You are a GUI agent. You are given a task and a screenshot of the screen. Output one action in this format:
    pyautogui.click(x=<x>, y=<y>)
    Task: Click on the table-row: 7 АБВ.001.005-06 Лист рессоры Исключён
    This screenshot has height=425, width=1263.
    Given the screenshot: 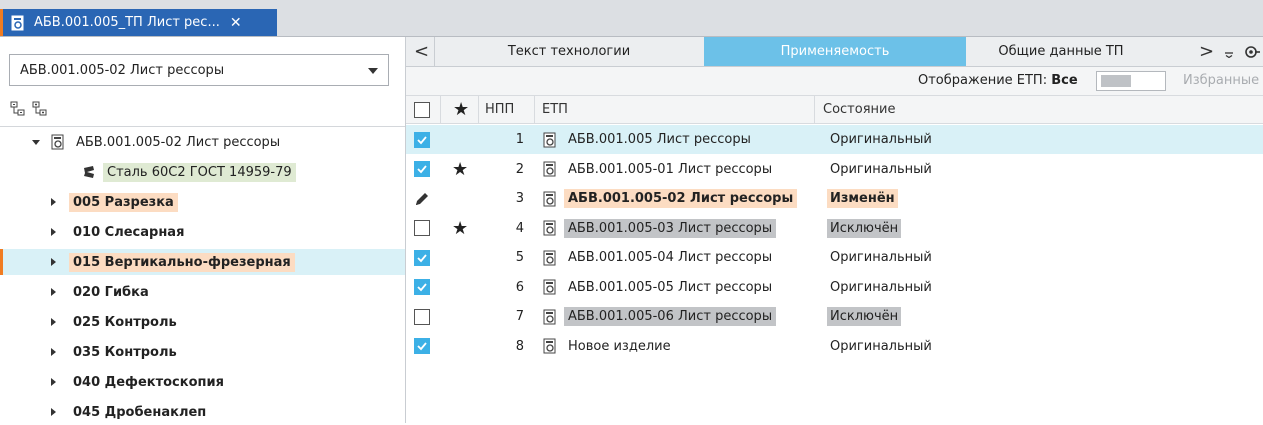 What is the action you would take?
    pyautogui.click(x=834, y=316)
    